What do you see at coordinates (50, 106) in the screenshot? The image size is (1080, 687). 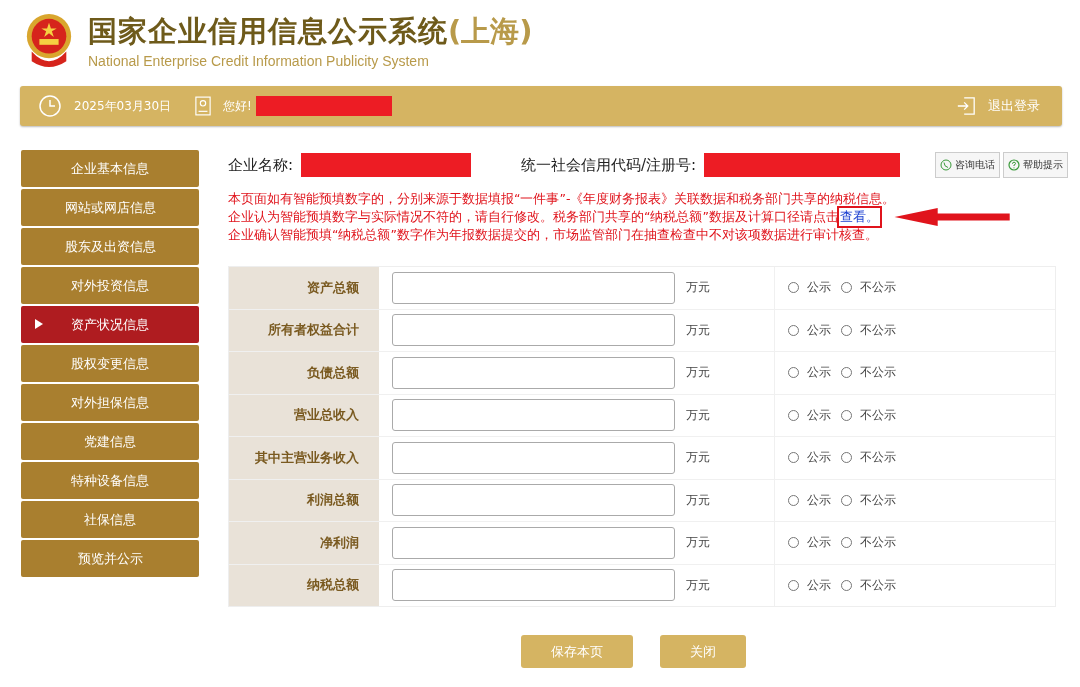 I see `clock-icon` at bounding box center [50, 106].